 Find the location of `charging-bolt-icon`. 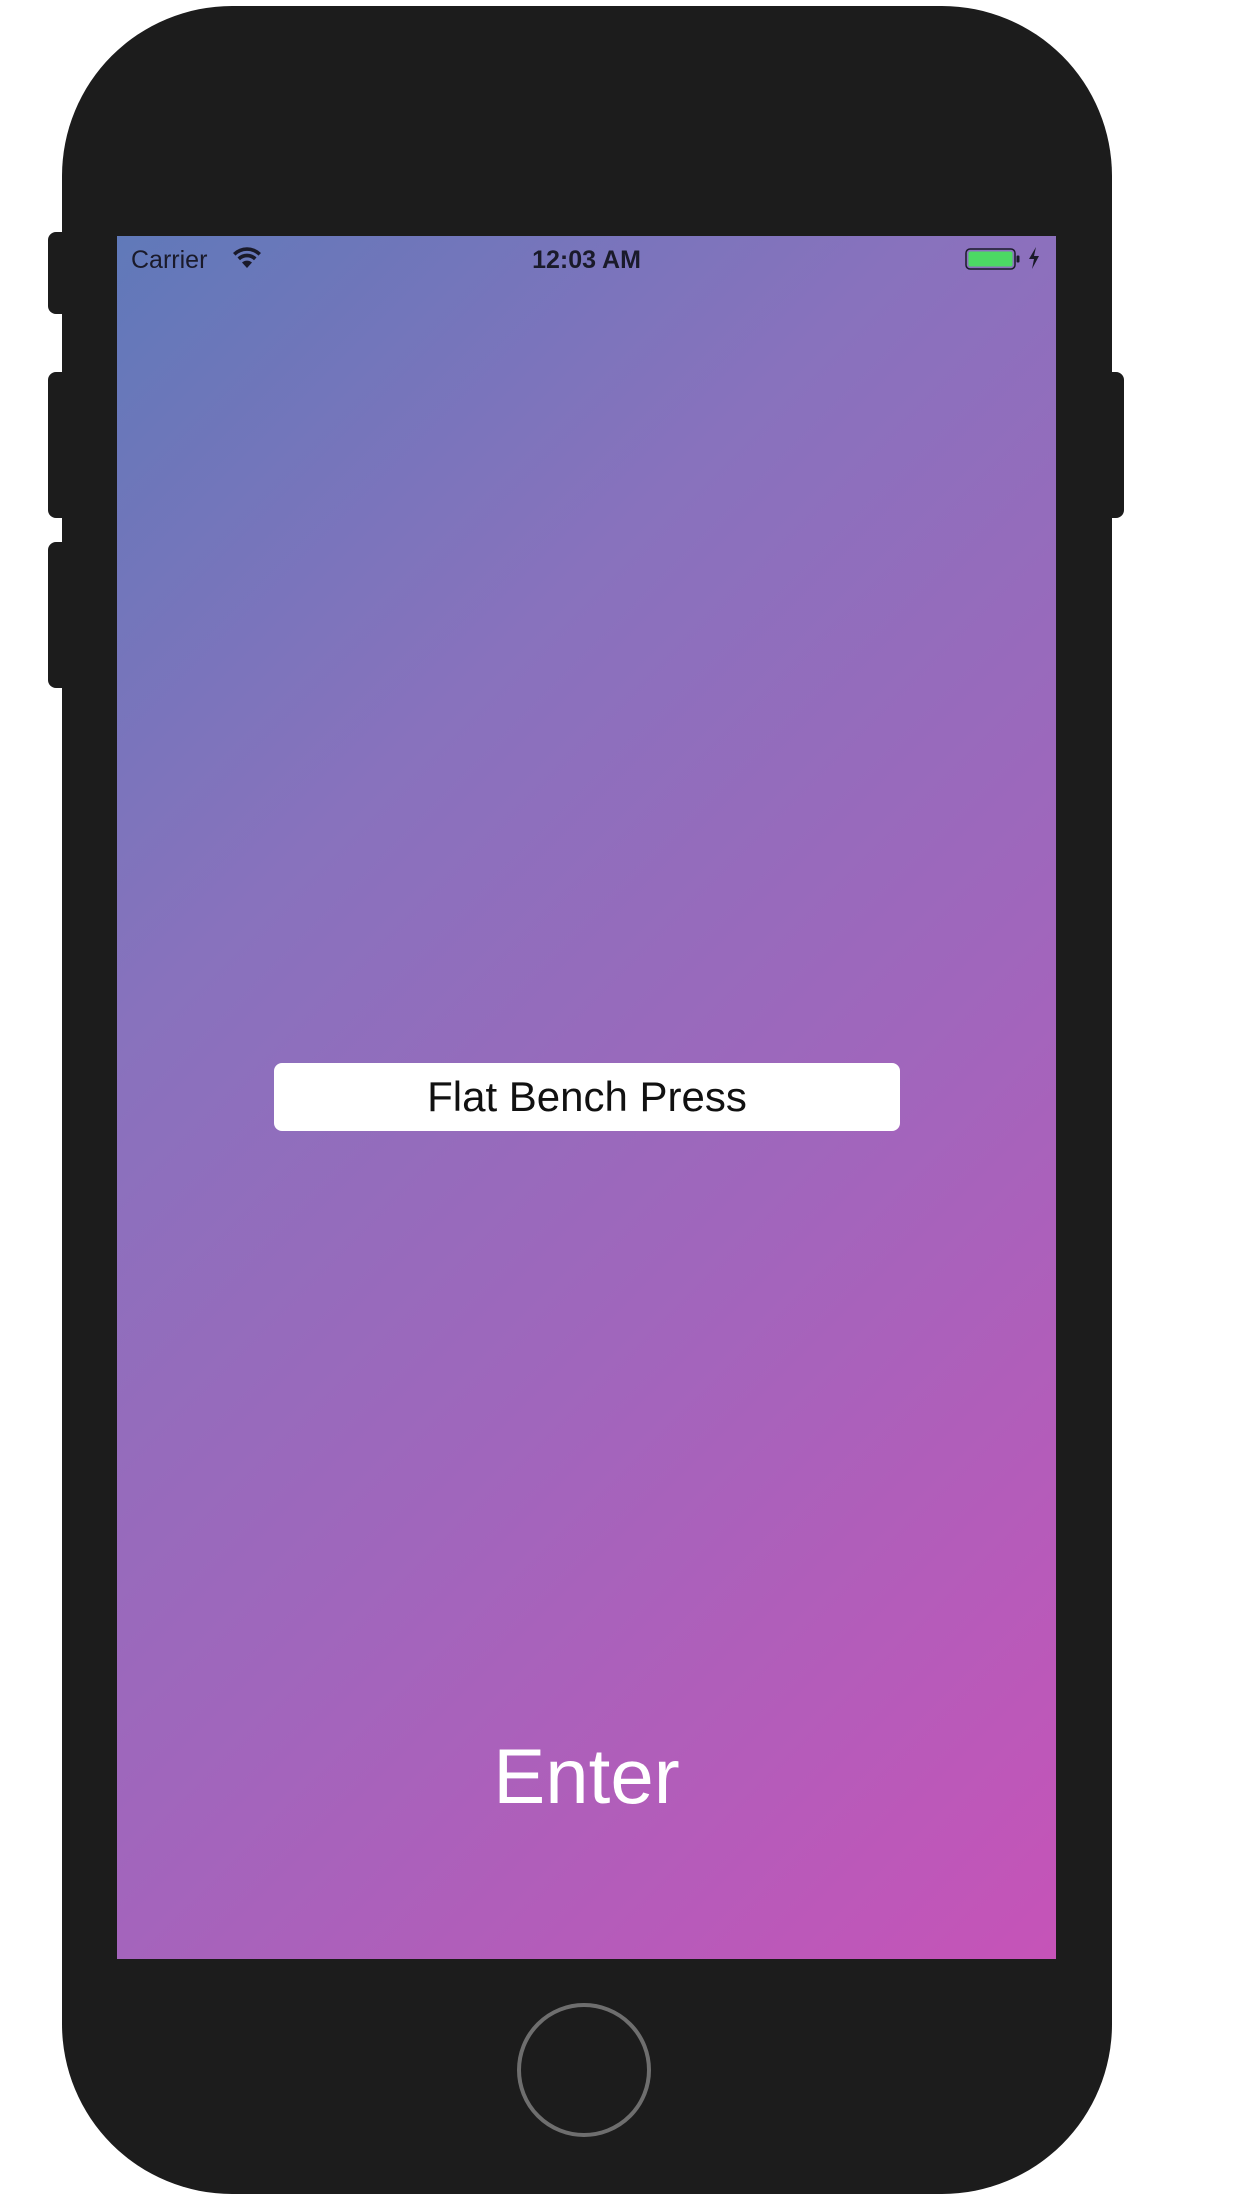

charging-bolt-icon is located at coordinates (1034, 258).